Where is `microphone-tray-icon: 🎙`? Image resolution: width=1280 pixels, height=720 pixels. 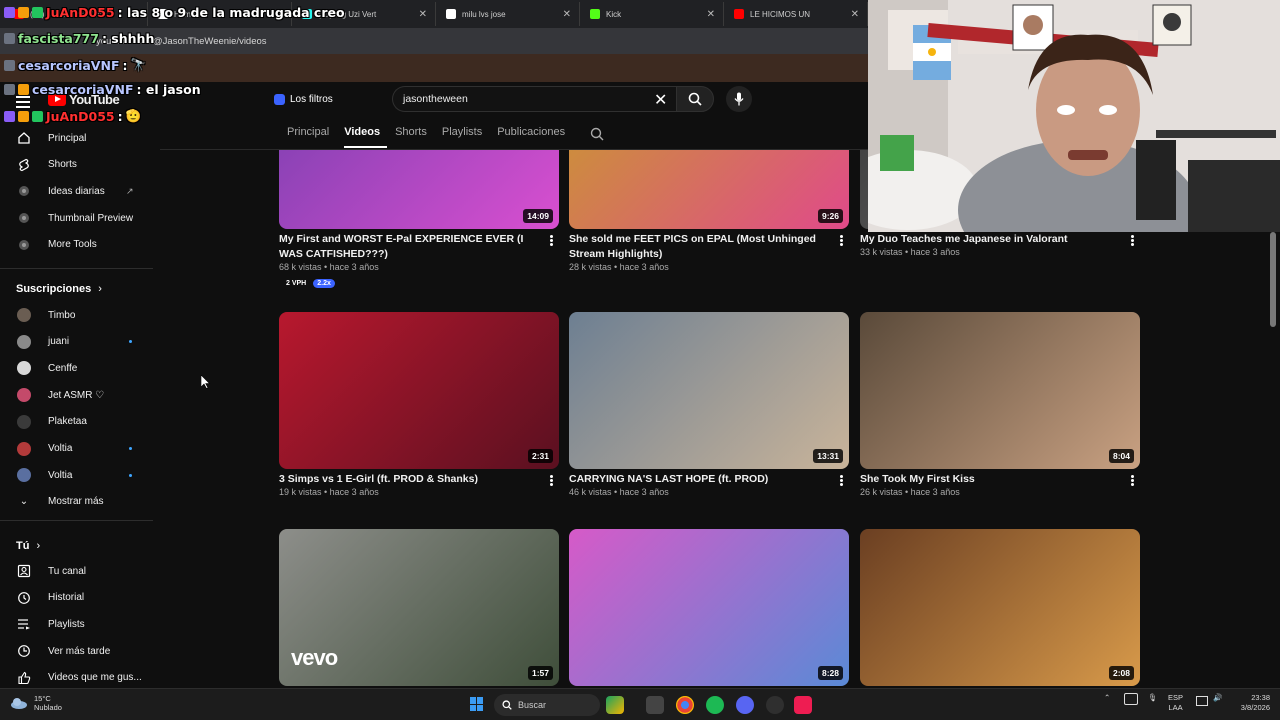
microphone-tray-icon: 🎙 is located at coordinates (1153, 698).